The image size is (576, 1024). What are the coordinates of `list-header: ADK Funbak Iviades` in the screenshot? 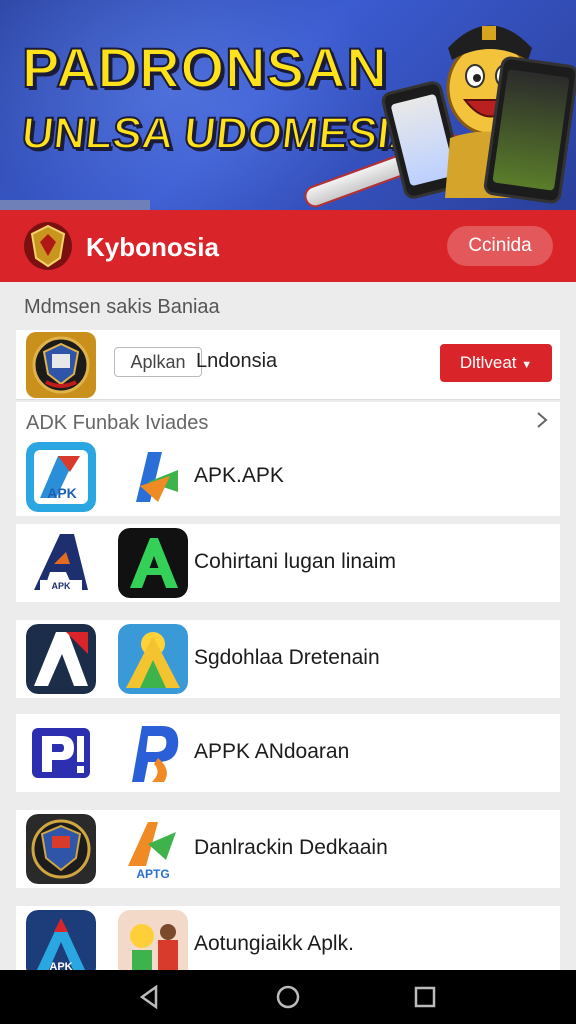 It's located at (288, 420).